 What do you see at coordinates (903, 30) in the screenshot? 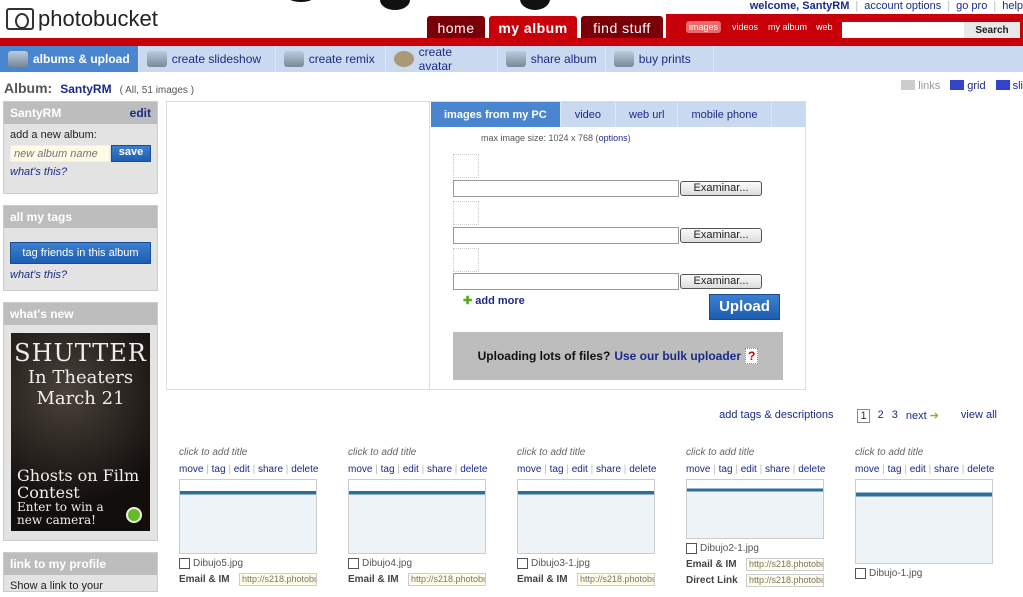
I see `search-input` at bounding box center [903, 30].